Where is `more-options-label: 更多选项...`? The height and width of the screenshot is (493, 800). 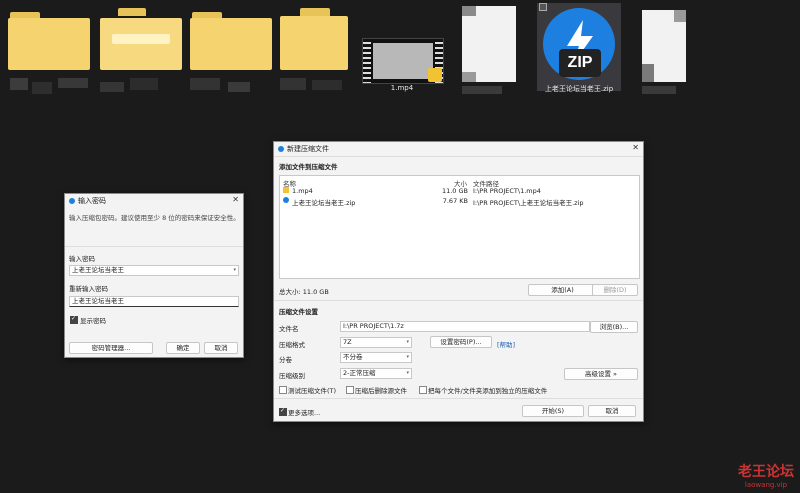 more-options-label: 更多选项... is located at coordinates (304, 412).